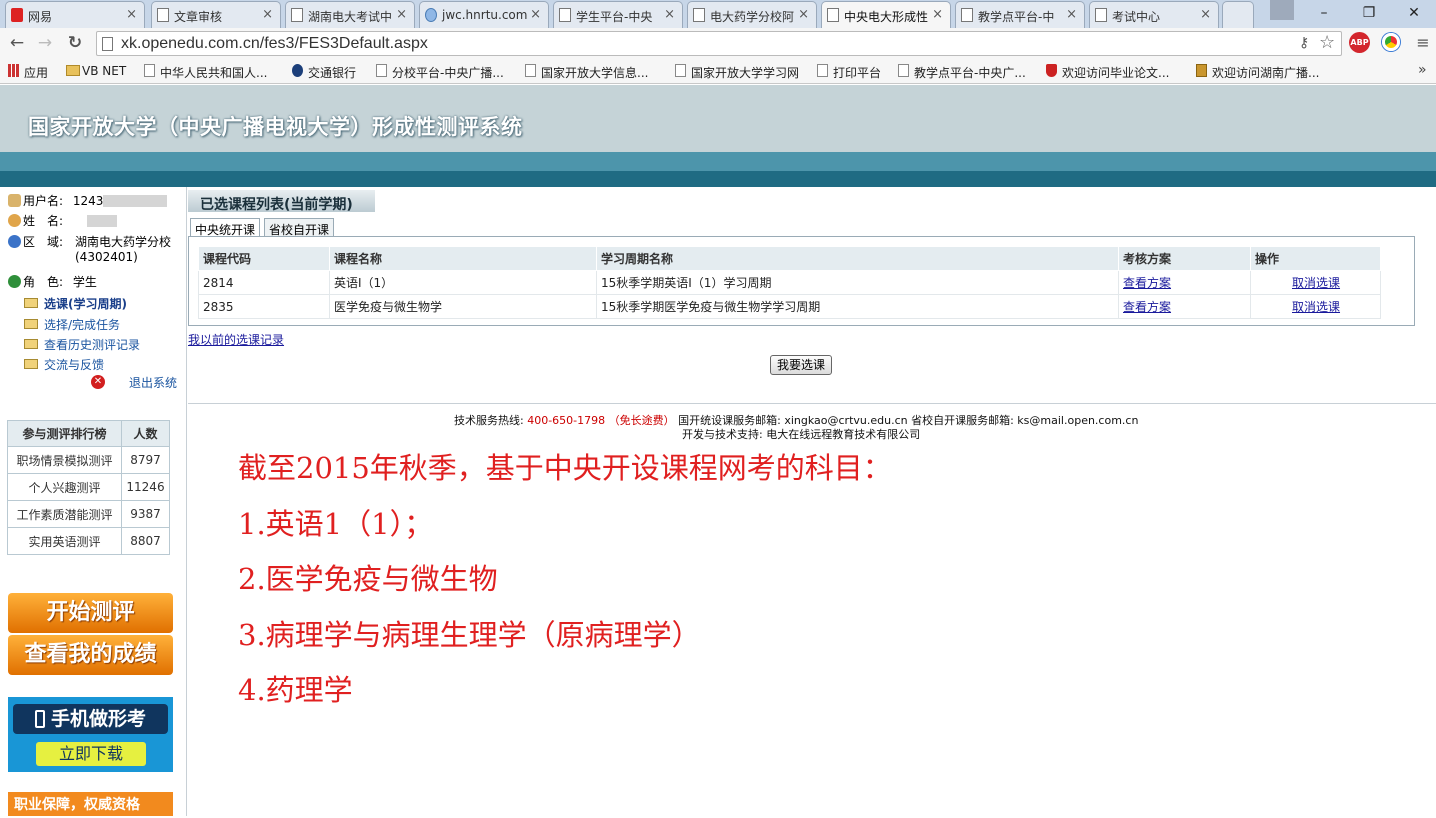 This screenshot has height=818, width=1436. What do you see at coordinates (107, 44) in the screenshot?
I see `page-info-icon` at bounding box center [107, 44].